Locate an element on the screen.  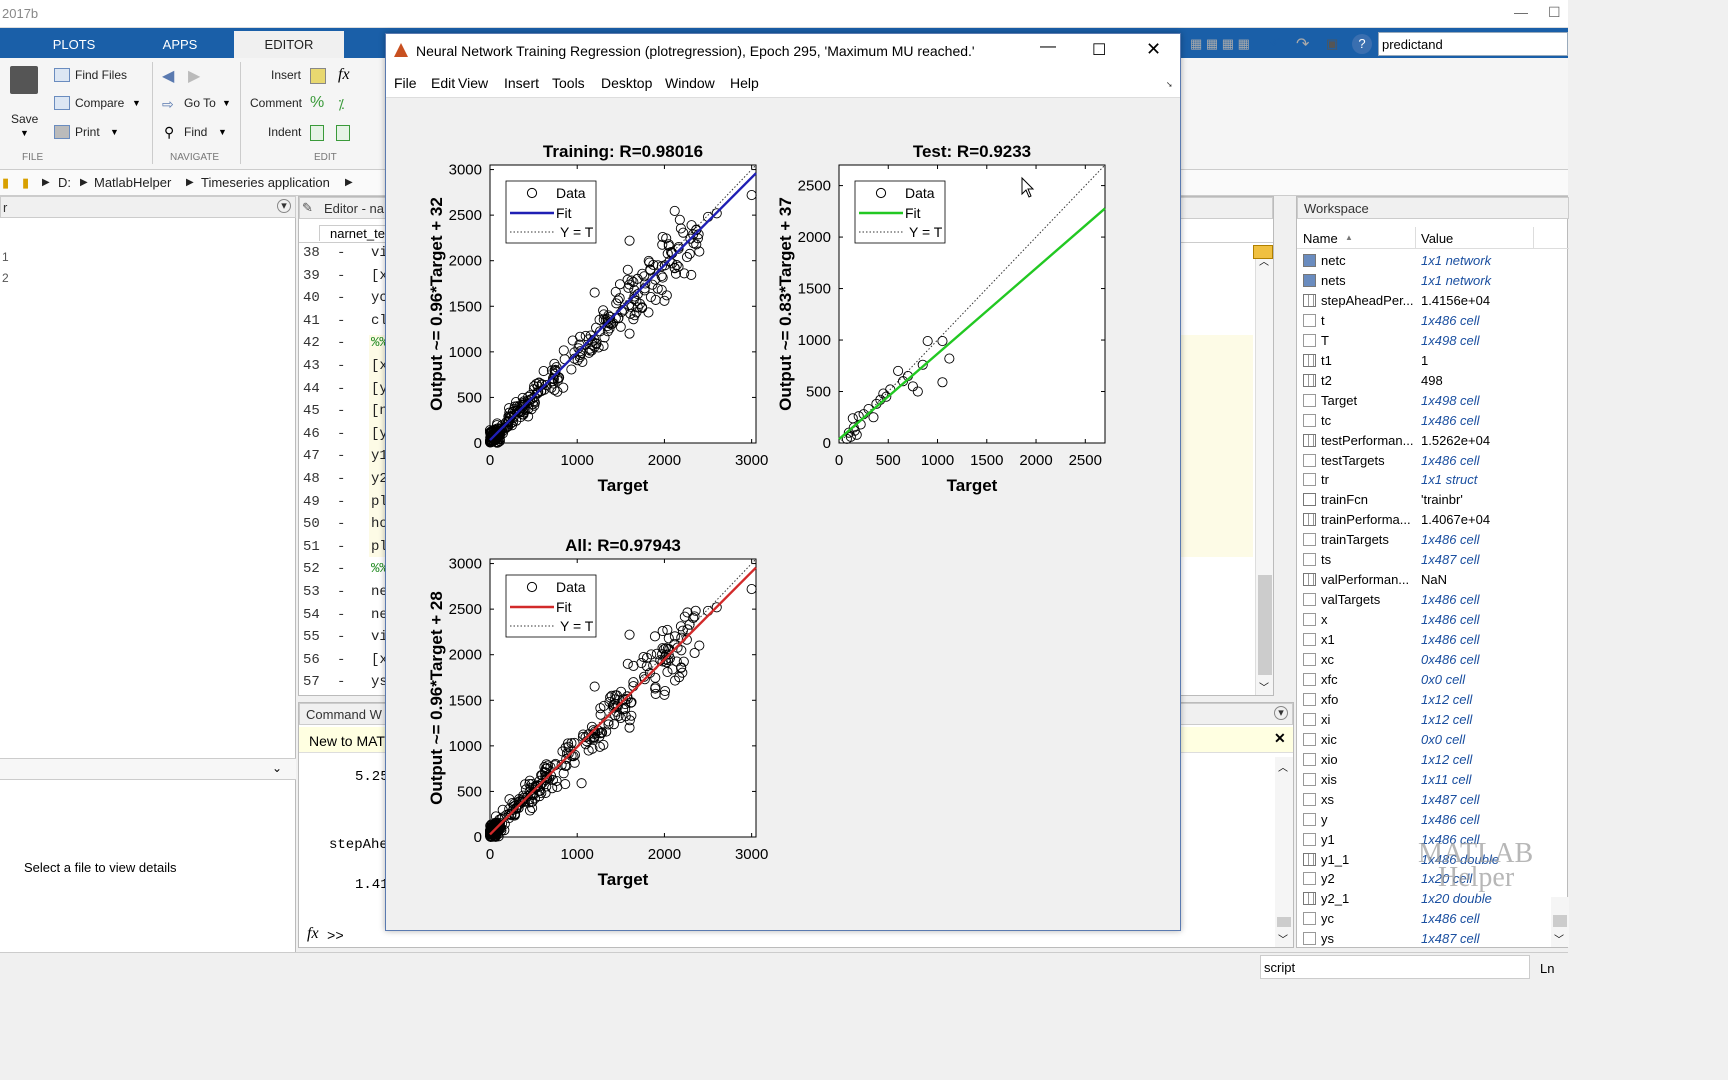
menu-edit: Edit is located at coordinates (443, 83).